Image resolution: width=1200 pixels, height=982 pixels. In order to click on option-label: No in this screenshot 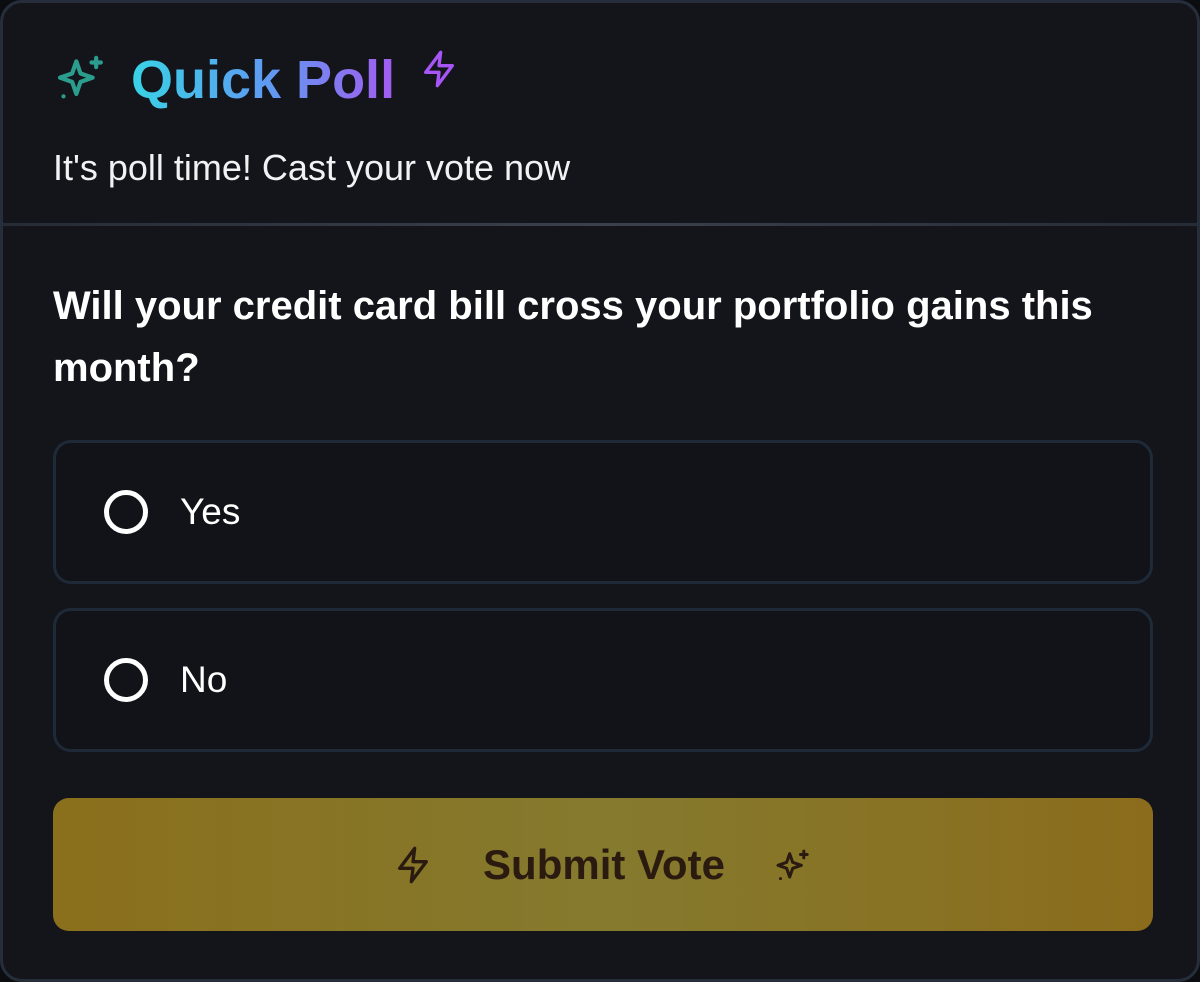, I will do `click(204, 679)`.